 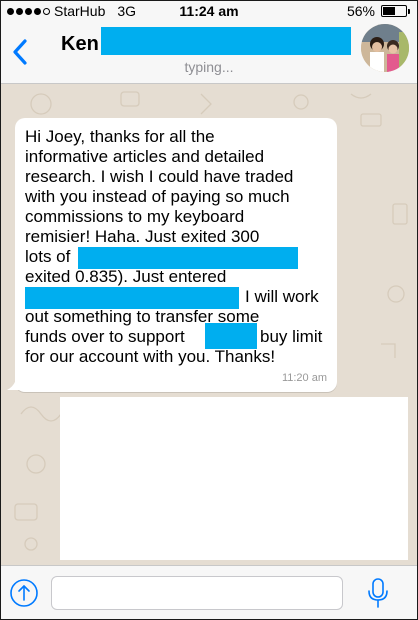 What do you see at coordinates (135, 216) in the screenshot?
I see `message-line: commissions to my keyboard` at bounding box center [135, 216].